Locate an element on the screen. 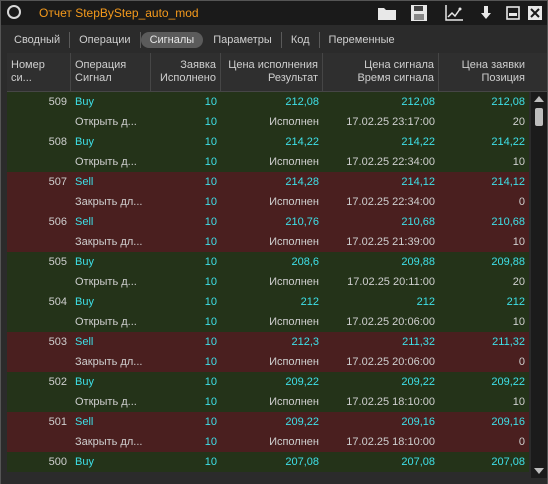 The height and width of the screenshot is (484, 548). col-header-order: Заявка Исполнено is located at coordinates (186, 72).